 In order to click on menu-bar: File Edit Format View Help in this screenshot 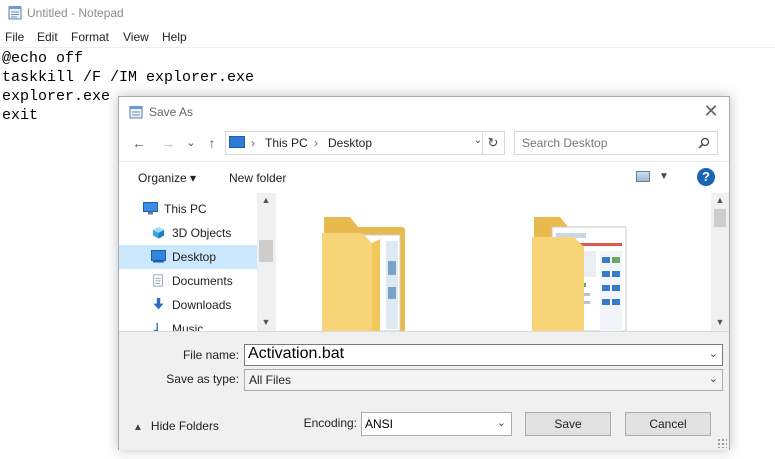, I will do `click(387, 37)`.